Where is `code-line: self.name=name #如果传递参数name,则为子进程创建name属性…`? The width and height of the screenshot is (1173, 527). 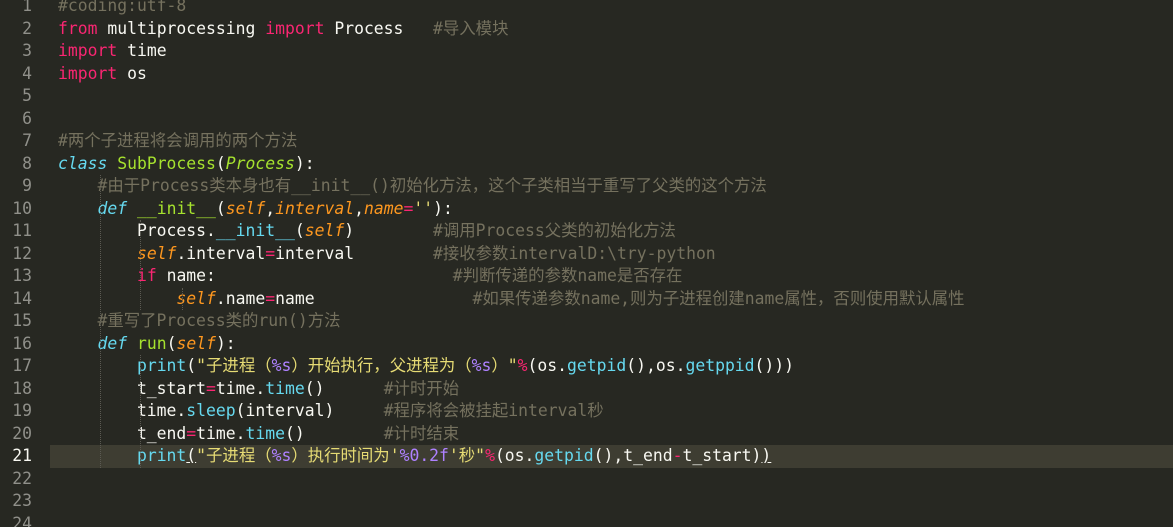
code-line: self.name=name #如果传递参数name,则为子进程创建name属性… is located at coordinates (615, 299).